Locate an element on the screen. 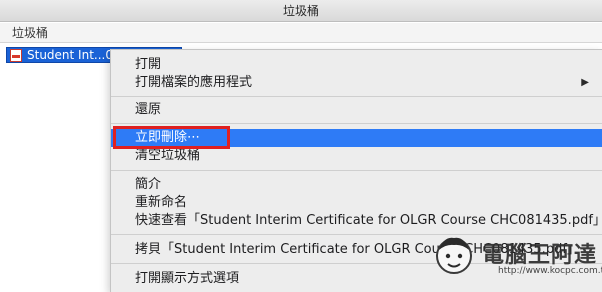  menu-item-show-view-options-label: 打開顯示方式選項 is located at coordinates (187, 278).